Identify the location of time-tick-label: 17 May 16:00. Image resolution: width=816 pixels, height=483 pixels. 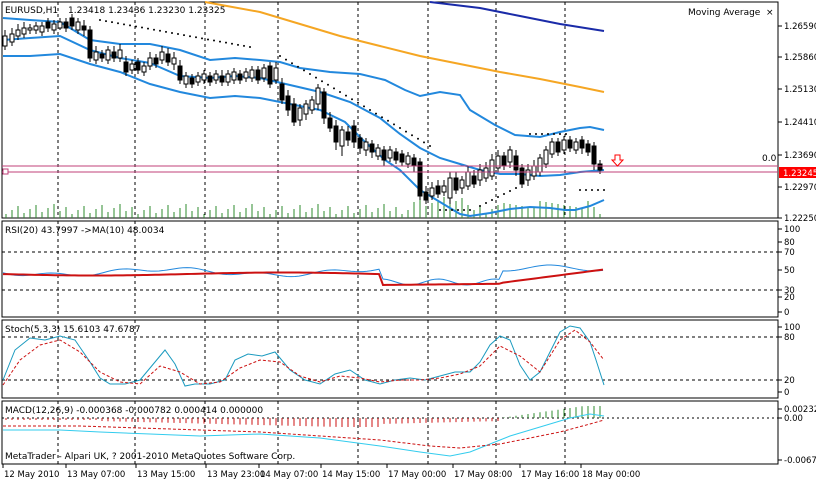
(550, 475).